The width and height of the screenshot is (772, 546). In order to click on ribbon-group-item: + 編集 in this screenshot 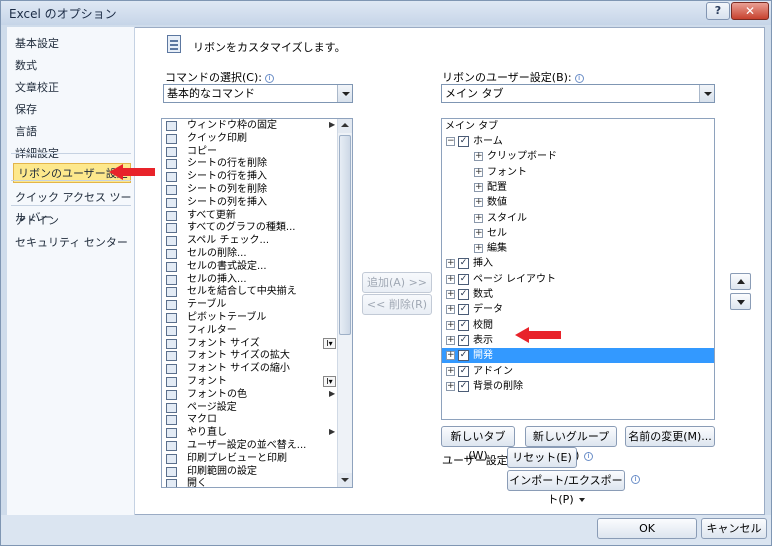, I will do `click(578, 248)`.